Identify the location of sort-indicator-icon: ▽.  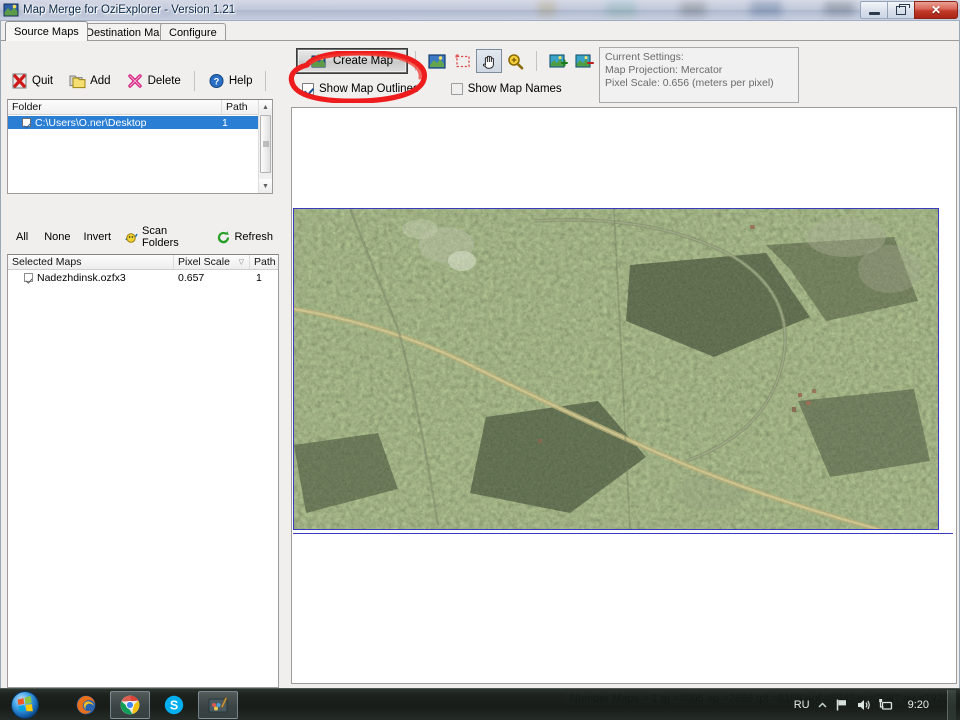
(241, 262).